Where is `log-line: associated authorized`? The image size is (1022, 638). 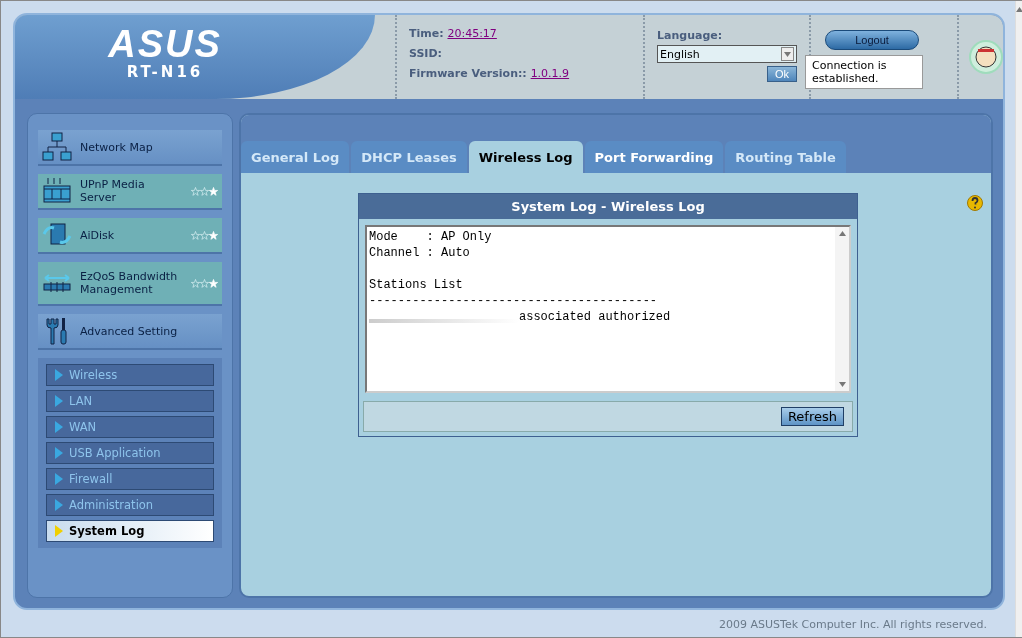
log-line: associated authorized is located at coordinates (595, 317).